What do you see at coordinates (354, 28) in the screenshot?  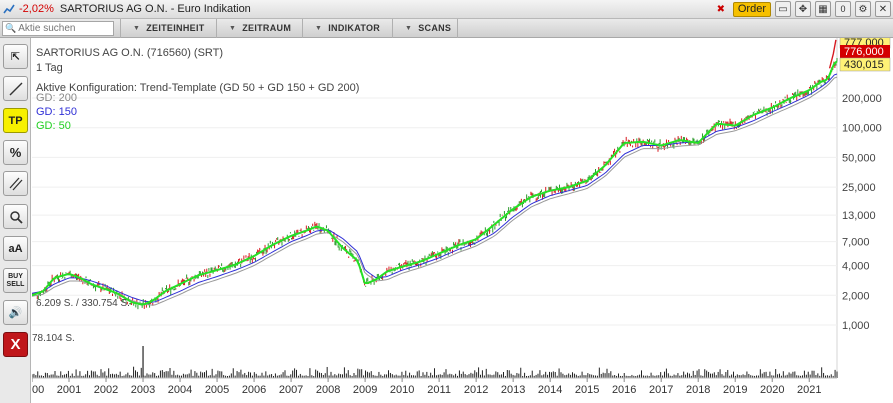 I see `menu-label: INDIKATOR` at bounding box center [354, 28].